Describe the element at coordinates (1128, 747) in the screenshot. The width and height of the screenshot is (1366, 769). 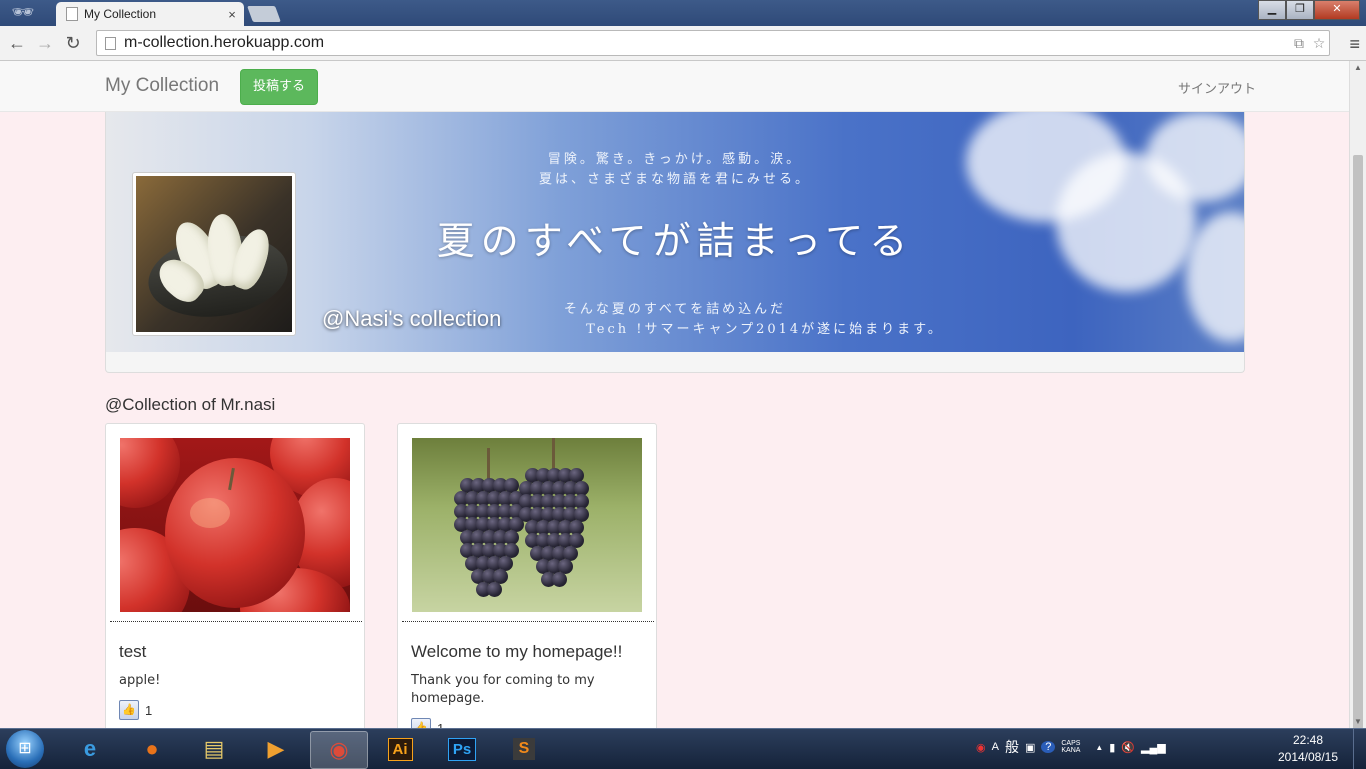
I see `volume-muted-icon: 🔇` at that location.